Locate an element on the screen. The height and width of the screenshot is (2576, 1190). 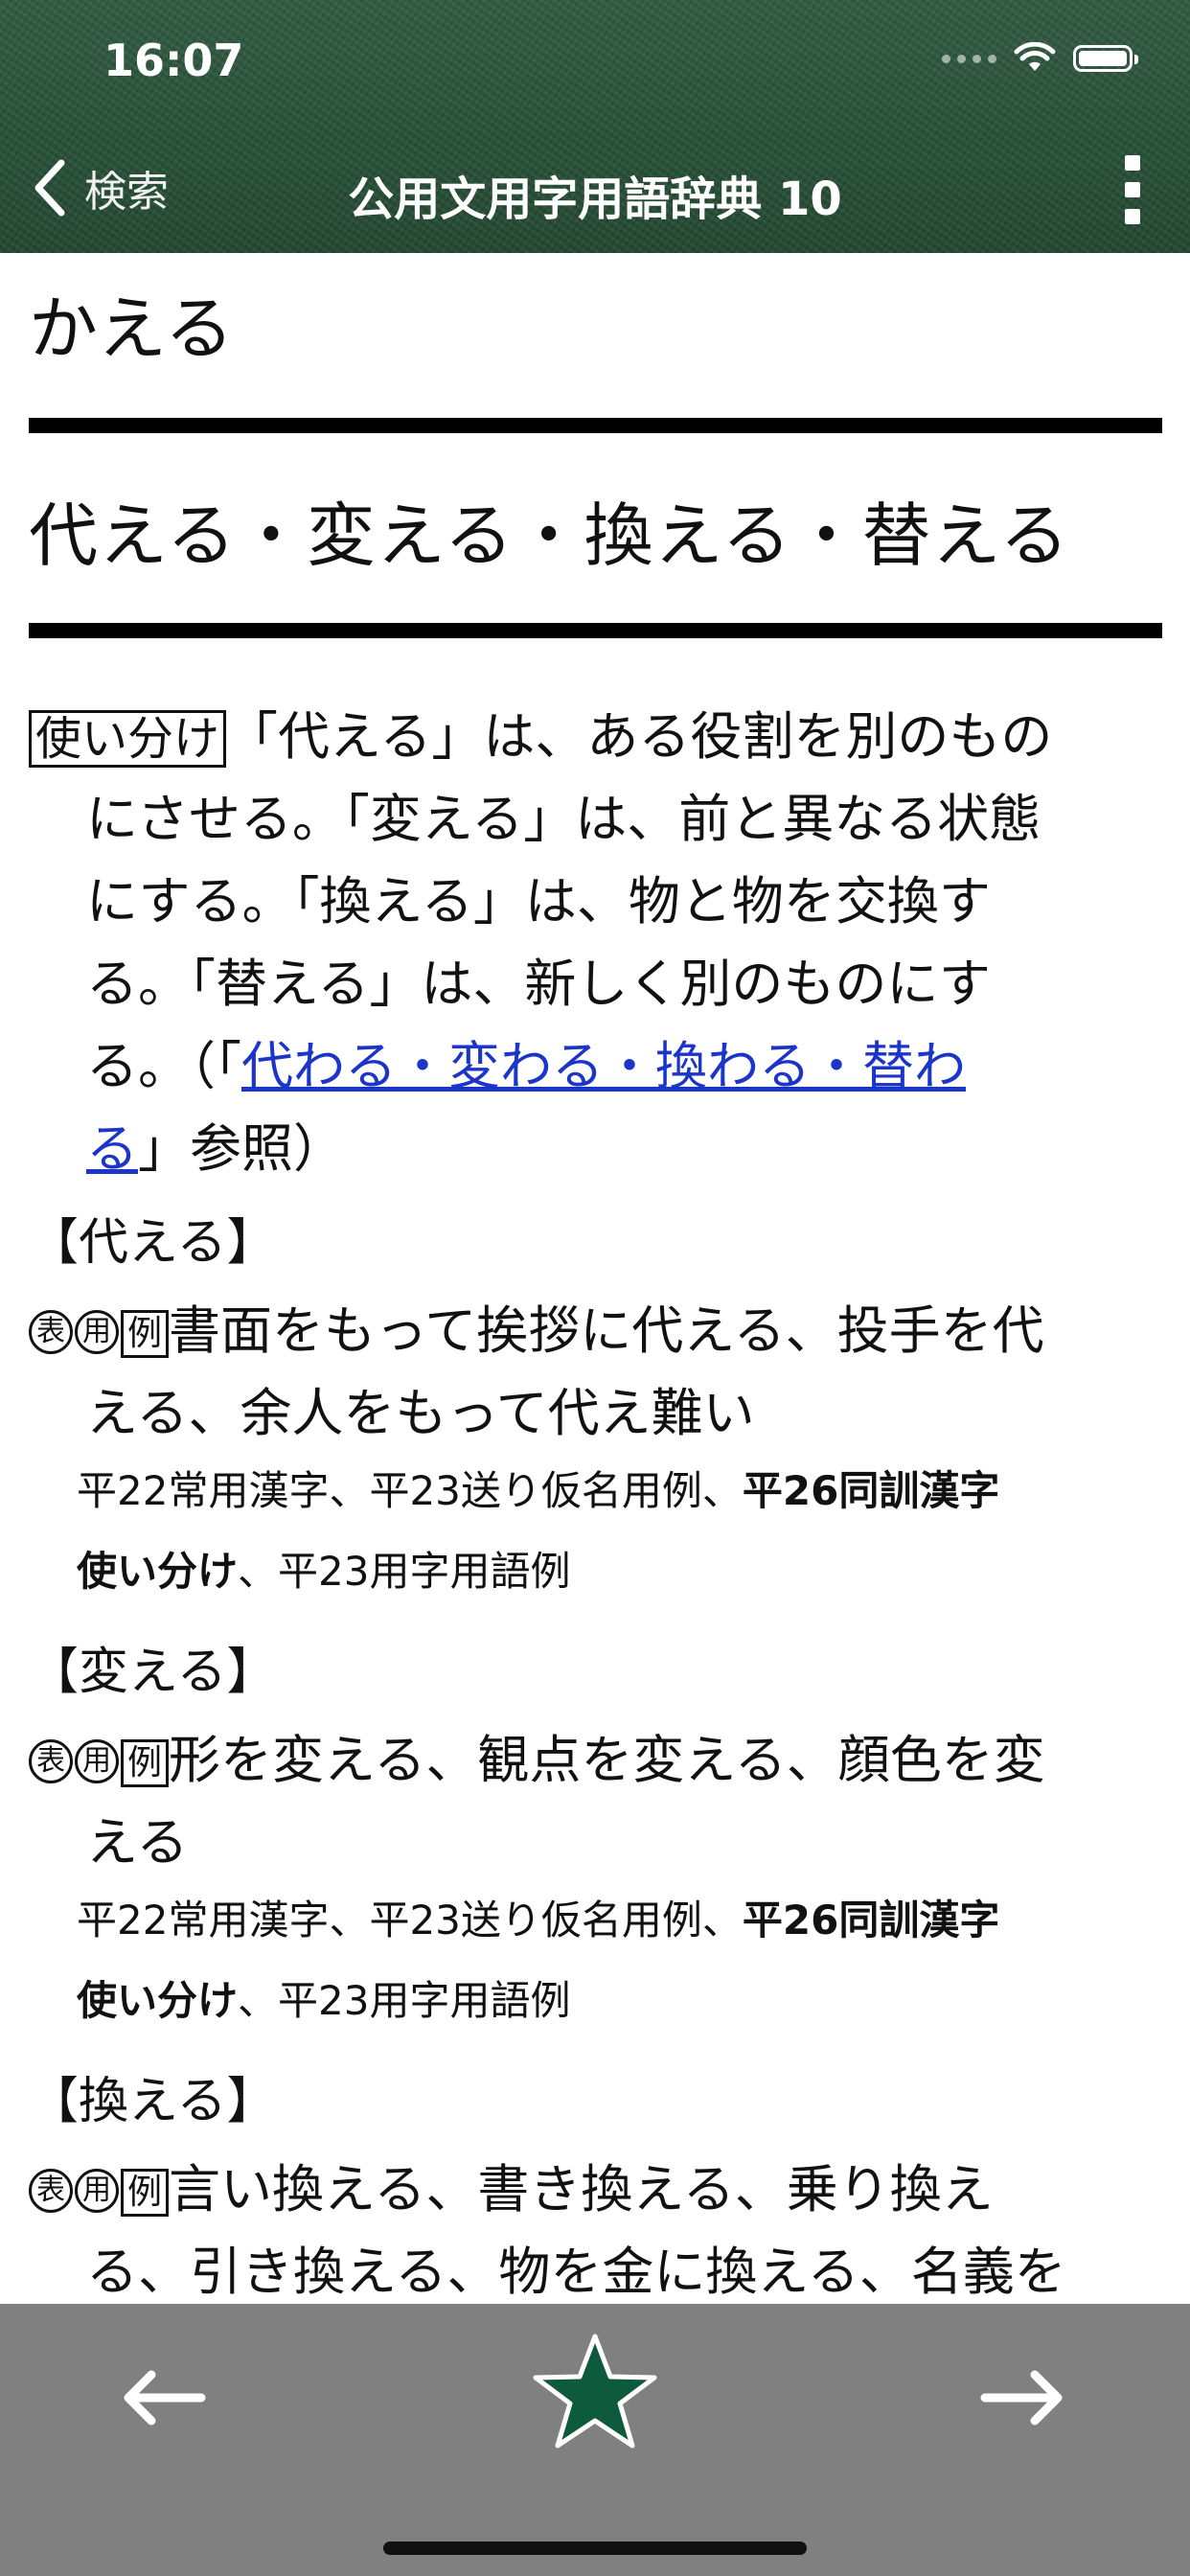
next-button is located at coordinates (1023, 2400).